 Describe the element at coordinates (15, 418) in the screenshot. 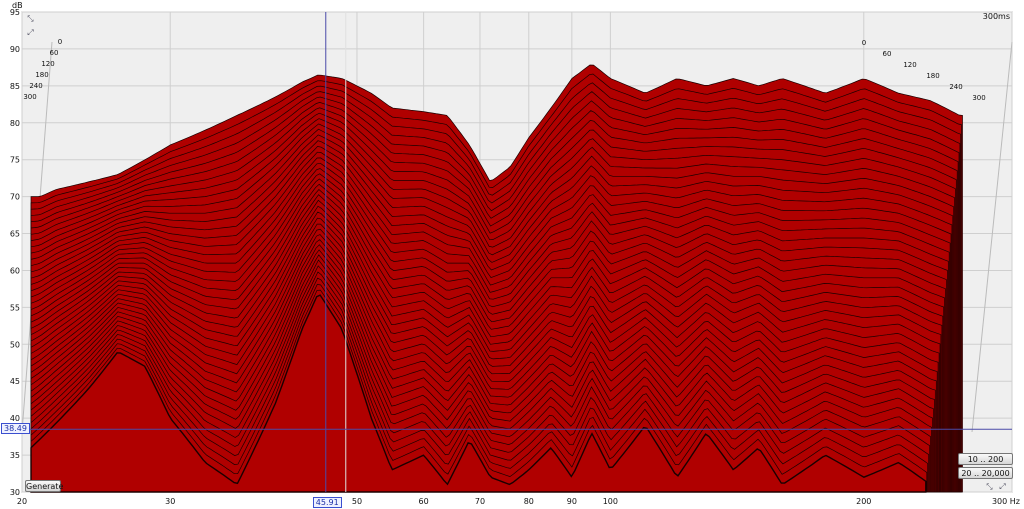

I see `y-tick-label: 40` at that location.